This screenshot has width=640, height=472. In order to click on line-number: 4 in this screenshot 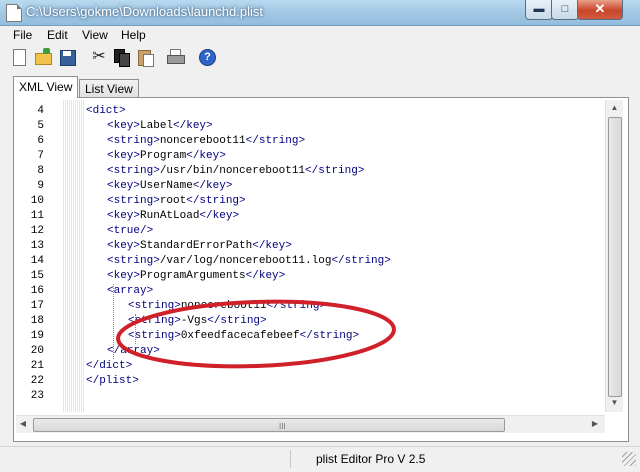, I will do `click(40, 111)`.